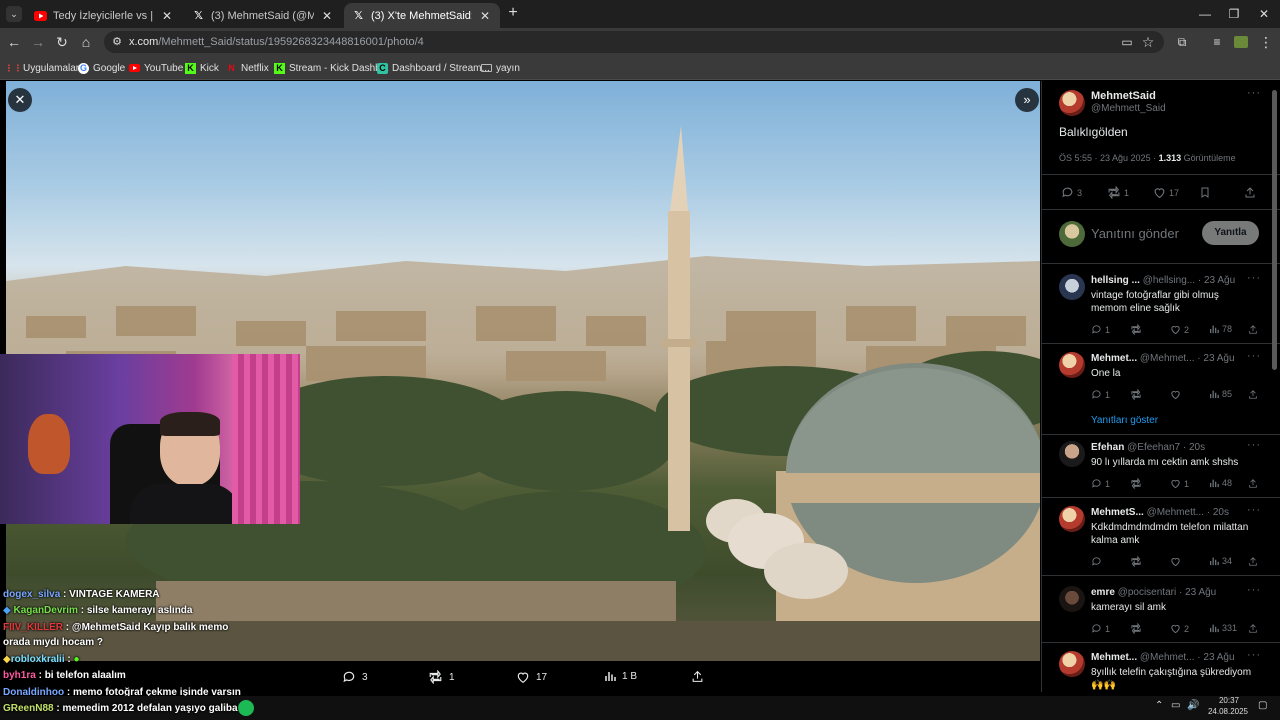 This screenshot has width=1280, height=720. I want to click on close-viewer-button: ✕, so click(20, 100).